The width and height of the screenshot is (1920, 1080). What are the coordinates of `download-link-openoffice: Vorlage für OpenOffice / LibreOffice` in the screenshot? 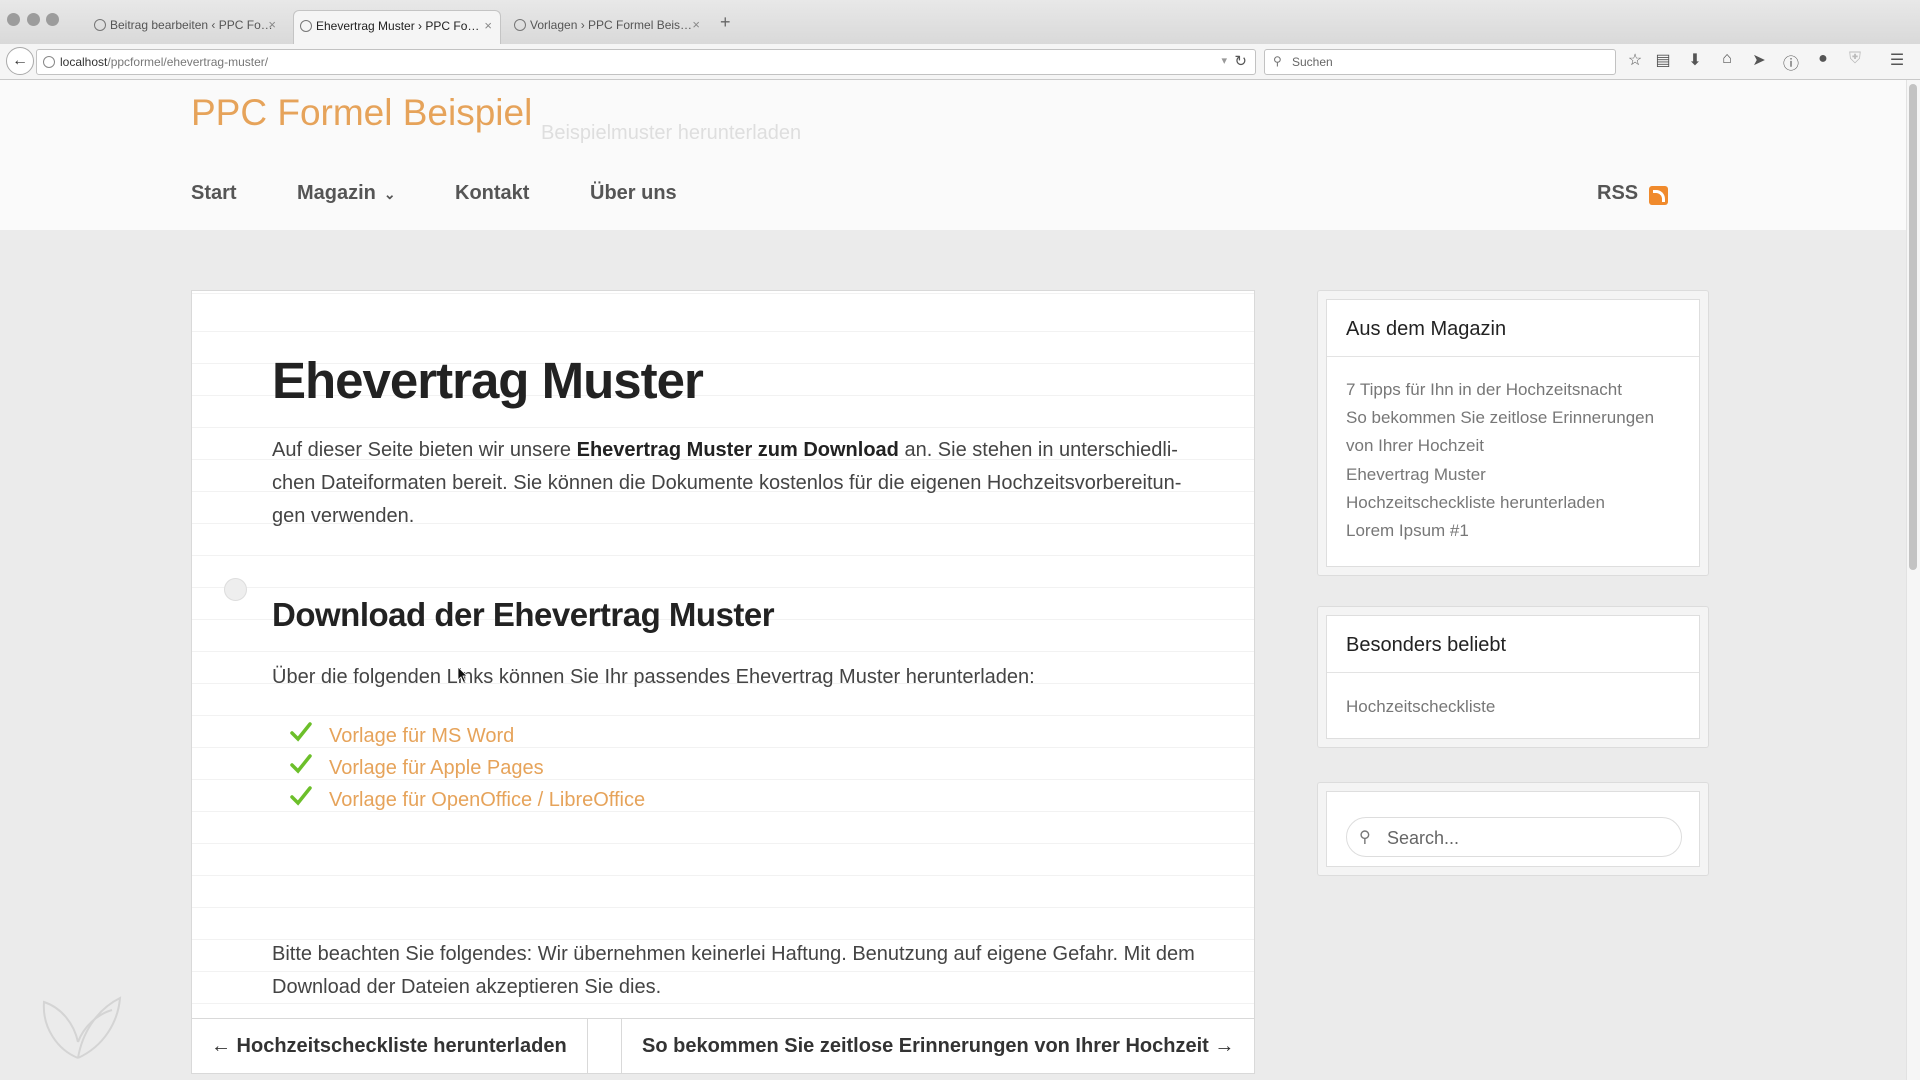 It's located at (468, 799).